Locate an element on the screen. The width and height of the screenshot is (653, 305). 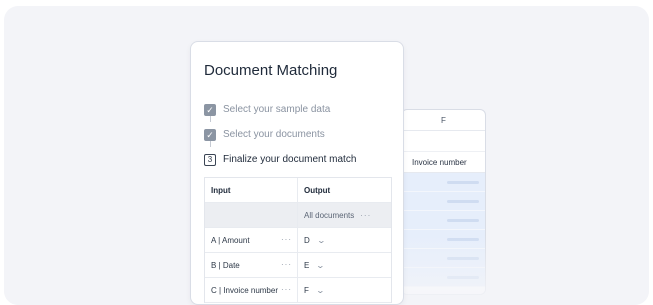
all-documents-cell: All documents ··· is located at coordinates (344, 215).